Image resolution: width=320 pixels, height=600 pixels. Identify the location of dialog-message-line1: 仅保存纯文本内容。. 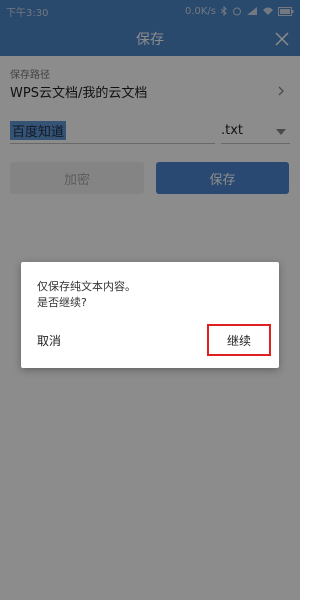
(86, 286).